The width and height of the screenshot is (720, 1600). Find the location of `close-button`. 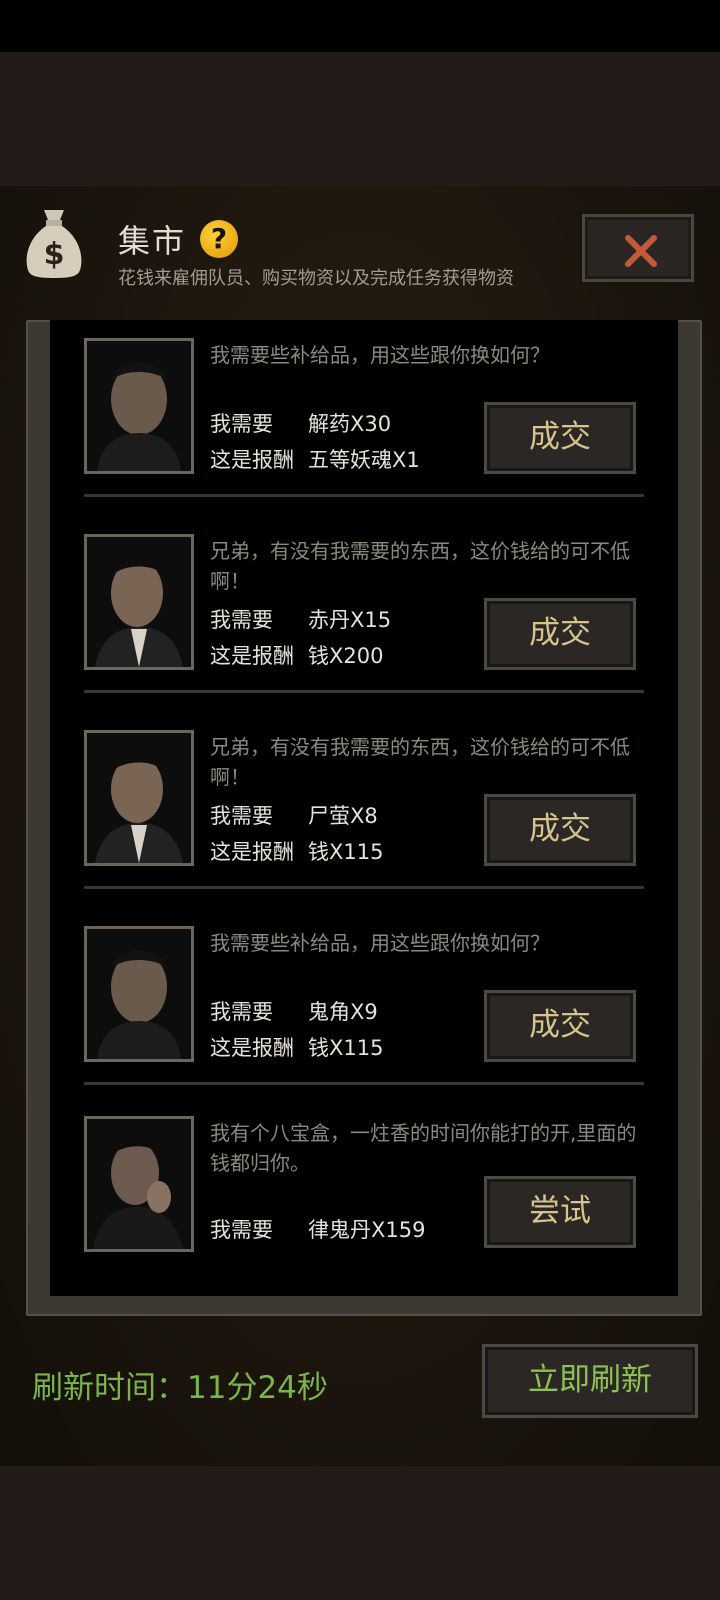

close-button is located at coordinates (638, 248).